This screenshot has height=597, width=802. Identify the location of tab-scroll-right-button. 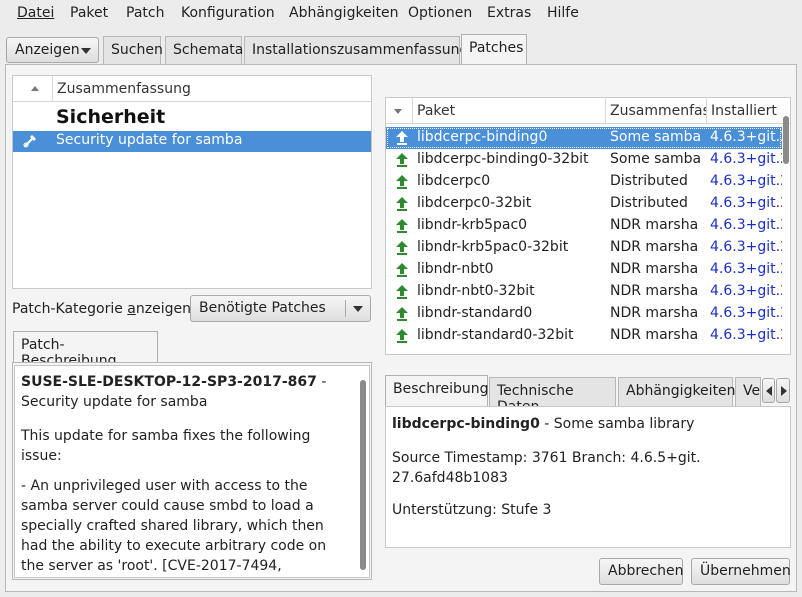
(783, 390).